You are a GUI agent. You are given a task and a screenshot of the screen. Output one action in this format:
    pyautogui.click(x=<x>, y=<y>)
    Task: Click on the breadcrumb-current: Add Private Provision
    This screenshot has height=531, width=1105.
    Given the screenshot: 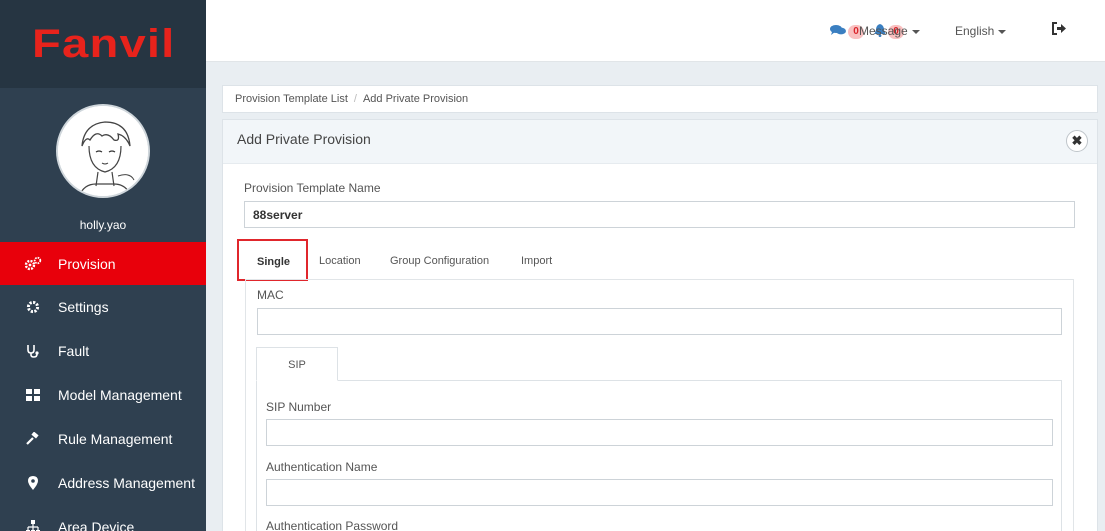 What is the action you would take?
    pyautogui.click(x=415, y=99)
    